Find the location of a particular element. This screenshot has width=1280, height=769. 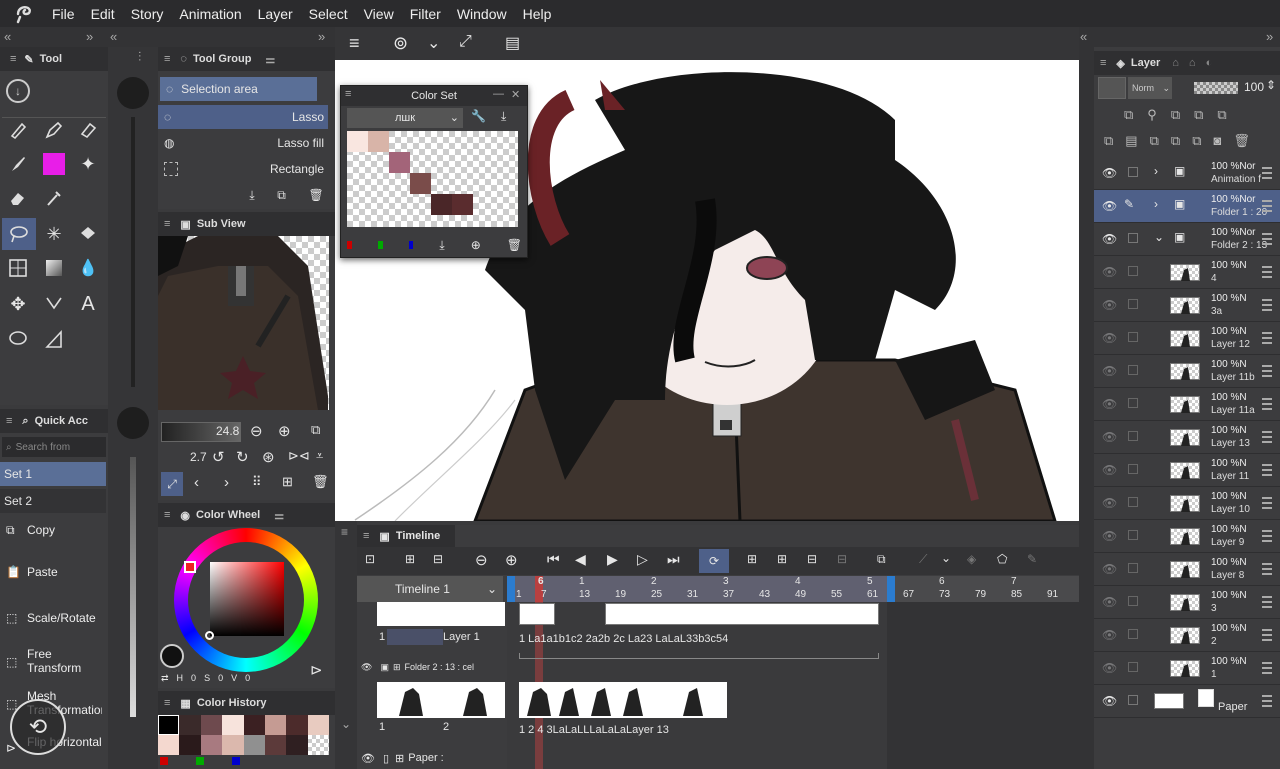

sub-tool-lasso: ◌ Lasso is located at coordinates (243, 117).